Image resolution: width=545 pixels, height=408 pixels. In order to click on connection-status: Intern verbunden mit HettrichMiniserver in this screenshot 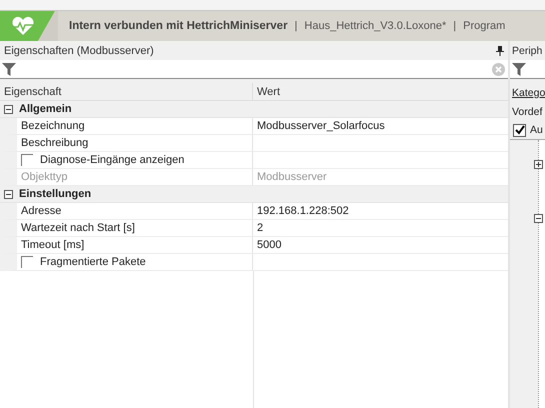, I will do `click(178, 26)`.